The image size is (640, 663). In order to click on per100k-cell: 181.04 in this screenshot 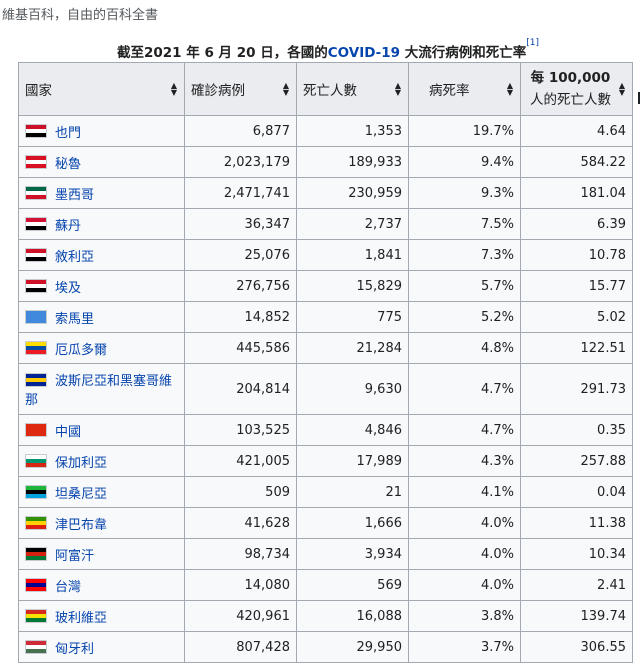, I will do `click(576, 193)`.